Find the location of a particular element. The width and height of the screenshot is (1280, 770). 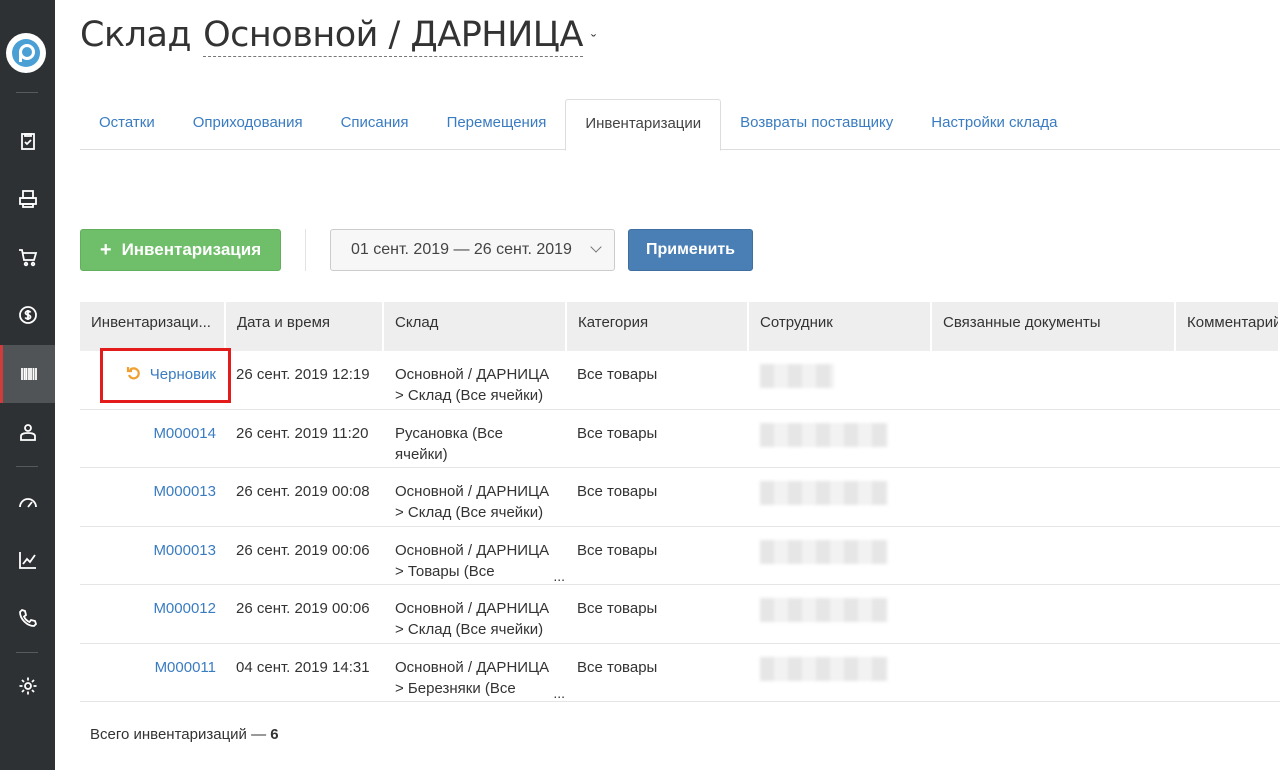

user-icon is located at coordinates (27, 432).